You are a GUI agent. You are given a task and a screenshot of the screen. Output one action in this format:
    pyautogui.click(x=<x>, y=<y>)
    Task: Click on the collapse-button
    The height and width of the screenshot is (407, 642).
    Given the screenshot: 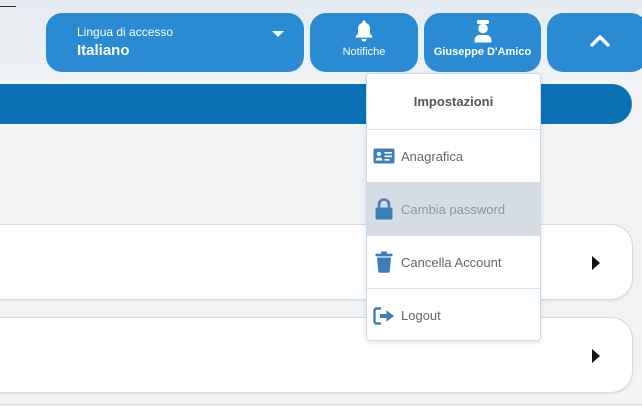 What is the action you would take?
    pyautogui.click(x=594, y=42)
    